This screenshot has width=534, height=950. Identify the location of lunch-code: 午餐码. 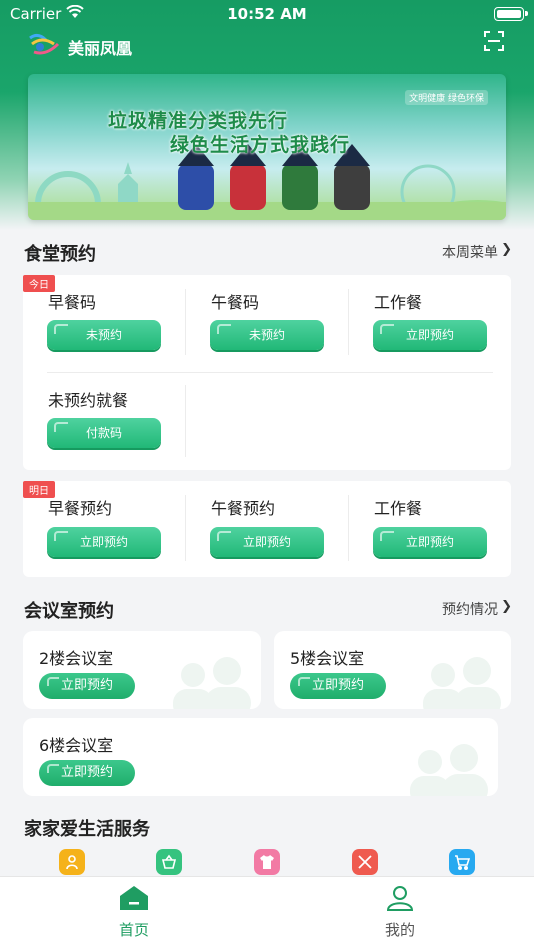
(235, 301).